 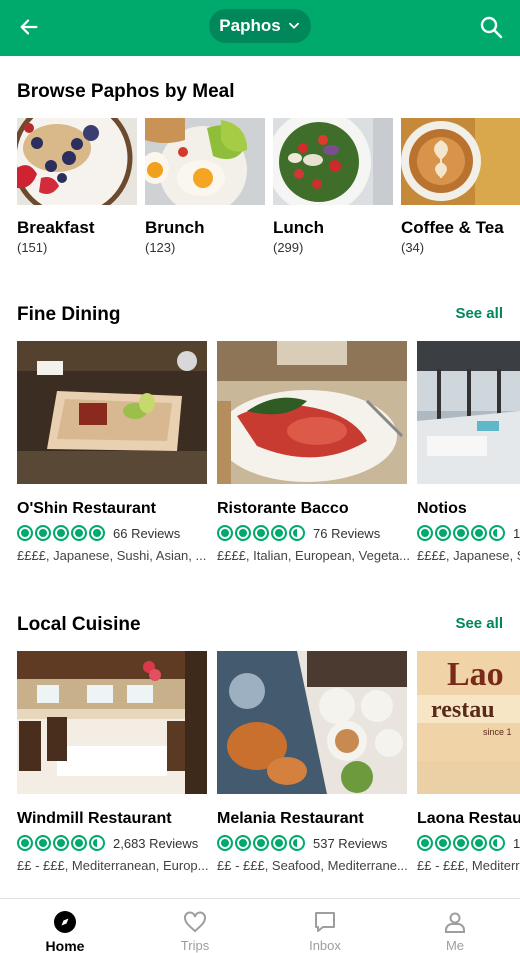 I want to click on restaurant-photo: Lao restau since 1, so click(x=468, y=722).